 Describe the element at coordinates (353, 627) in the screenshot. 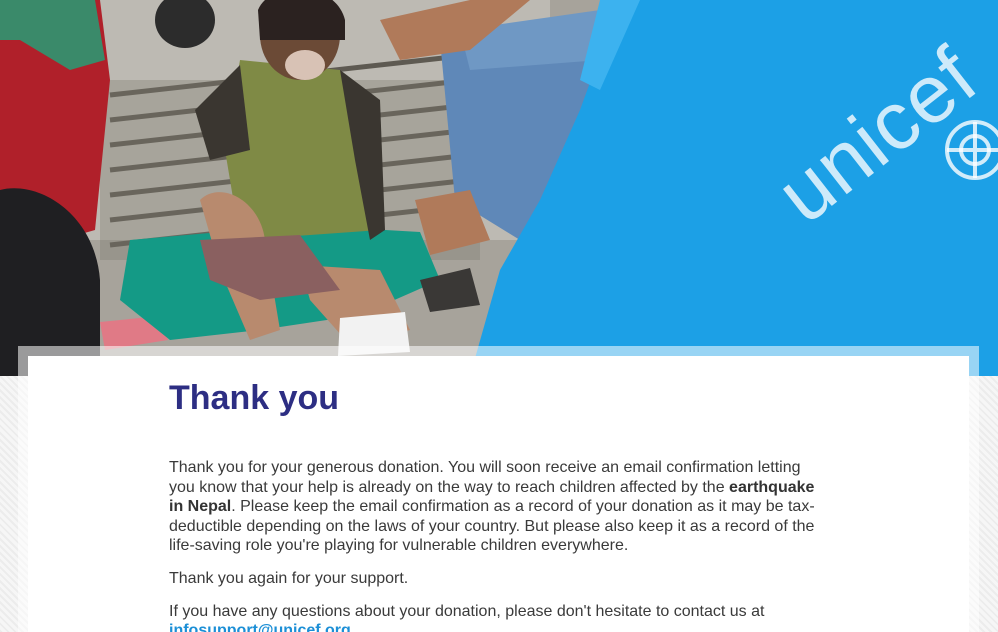

I see `contact-trailing-period: .` at that location.